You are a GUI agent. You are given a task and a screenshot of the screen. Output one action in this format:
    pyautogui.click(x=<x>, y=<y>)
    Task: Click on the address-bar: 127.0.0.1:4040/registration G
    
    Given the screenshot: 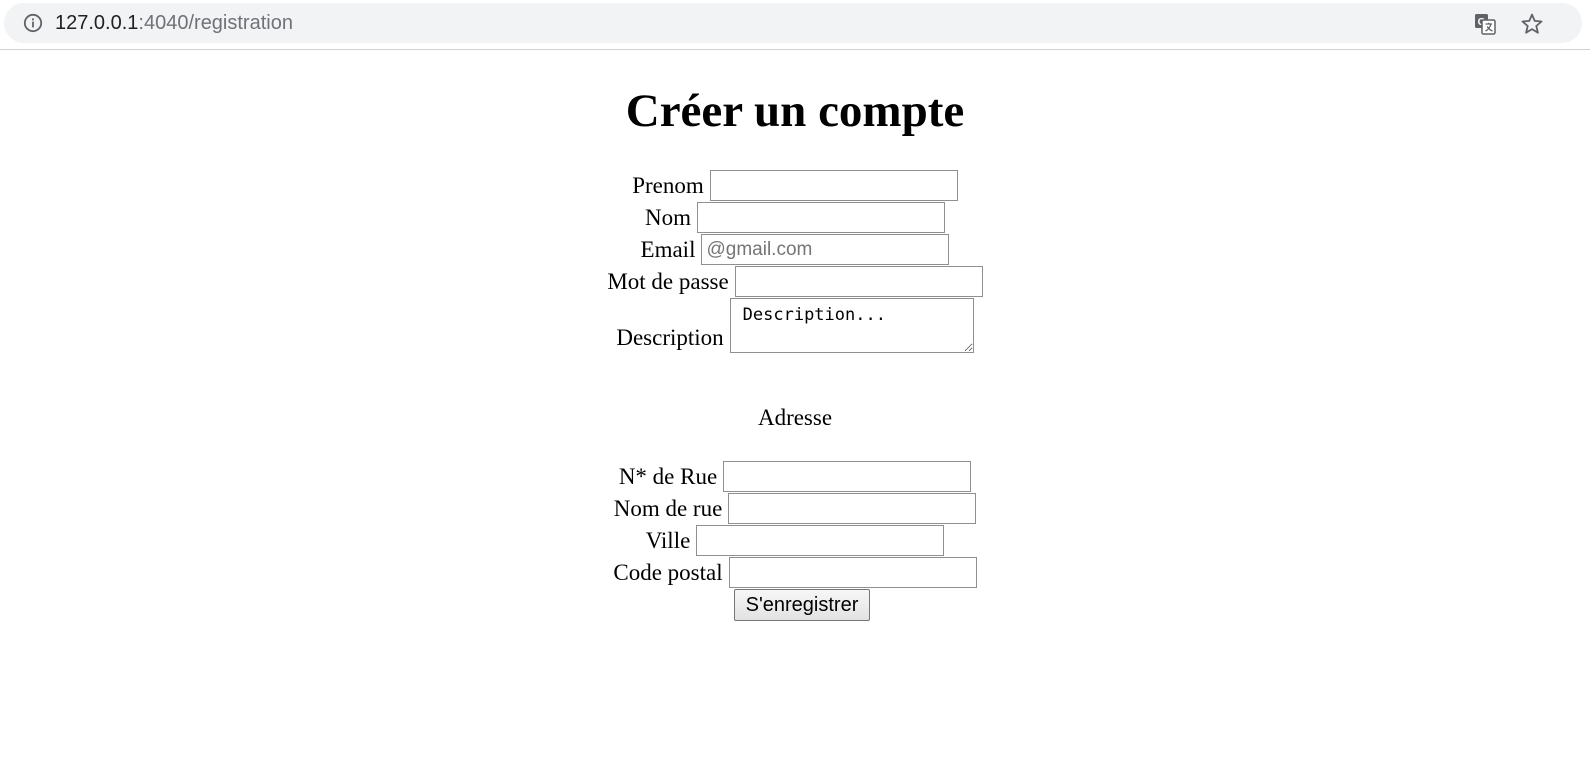 What is the action you would take?
    pyautogui.click(x=793, y=23)
    